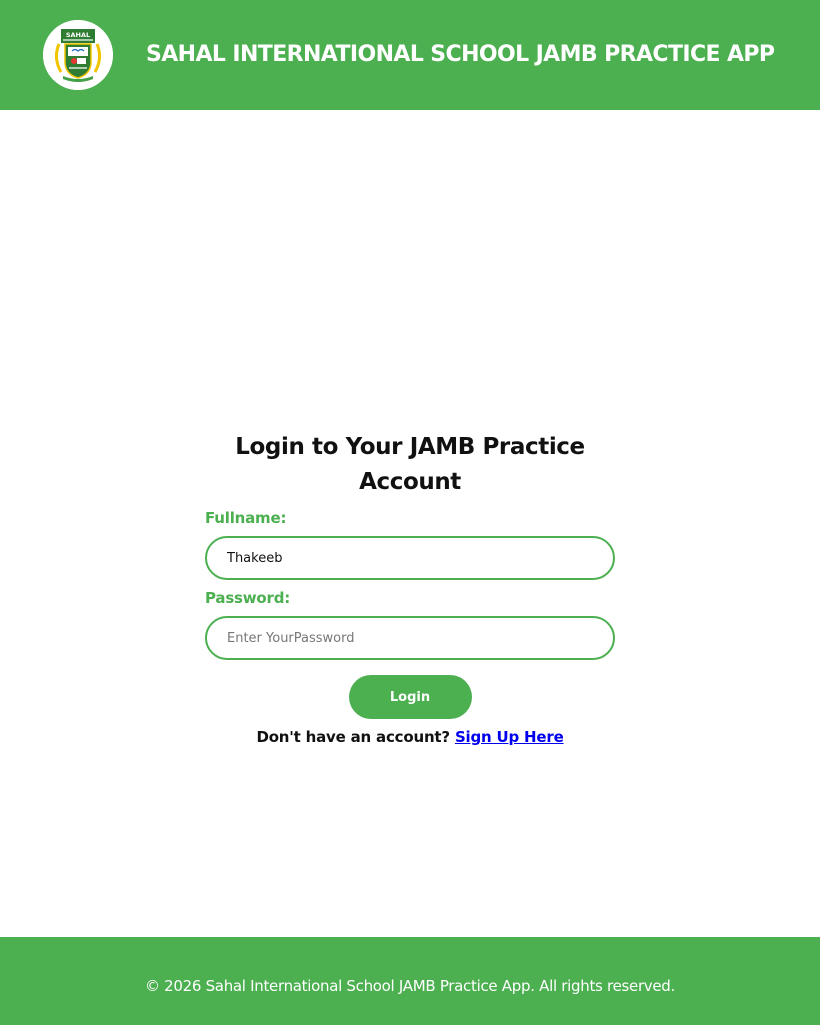  I want to click on signup-prompt: Don't have an account? Sign Up Here, so click(410, 737).